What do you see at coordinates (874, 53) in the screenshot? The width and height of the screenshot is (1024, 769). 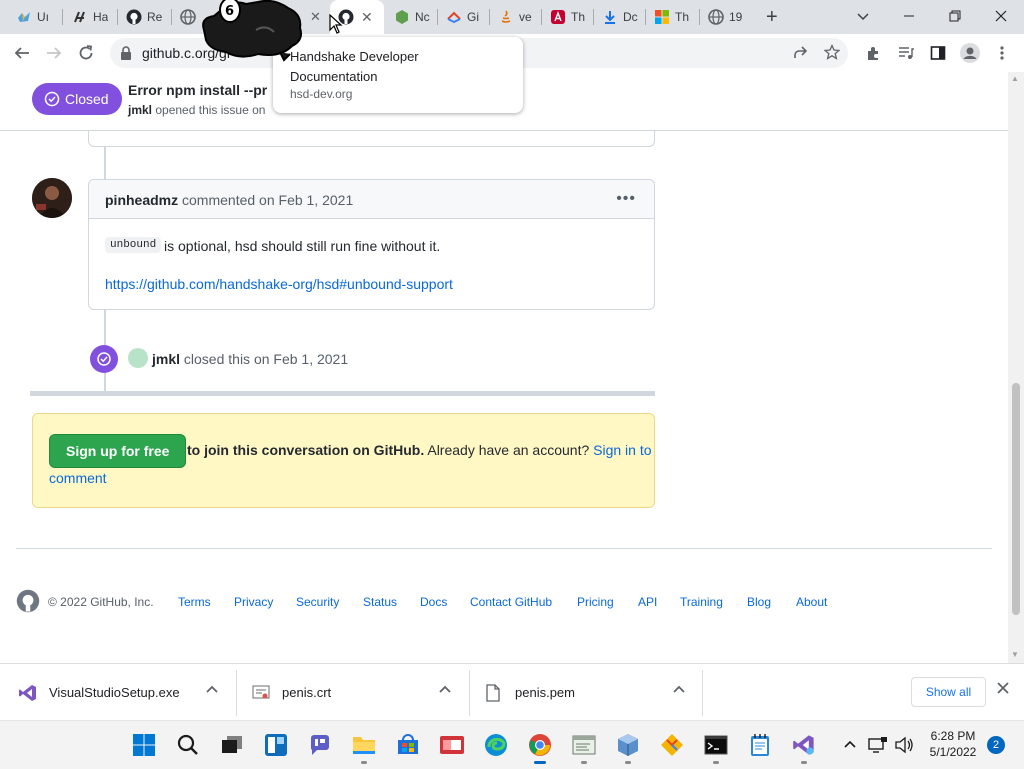 I see `extensions-icon` at bounding box center [874, 53].